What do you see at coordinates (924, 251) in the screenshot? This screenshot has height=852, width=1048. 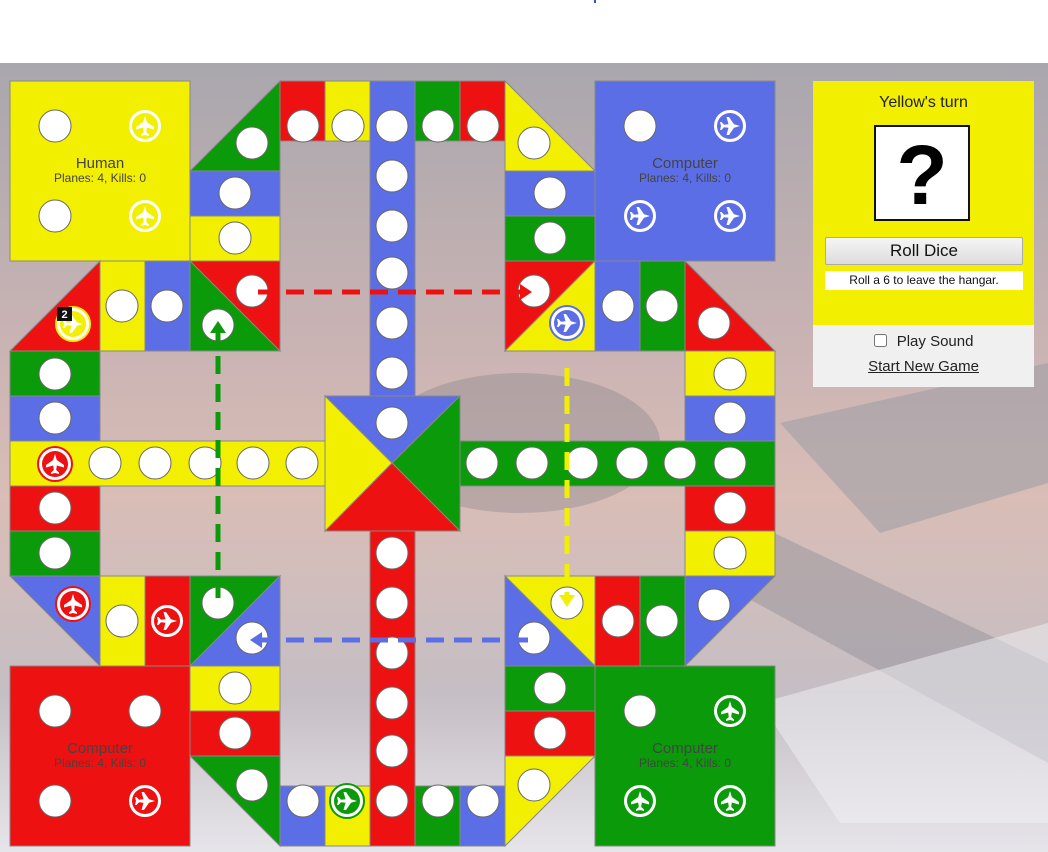 I see `roll-dice-button: Roll Dice` at bounding box center [924, 251].